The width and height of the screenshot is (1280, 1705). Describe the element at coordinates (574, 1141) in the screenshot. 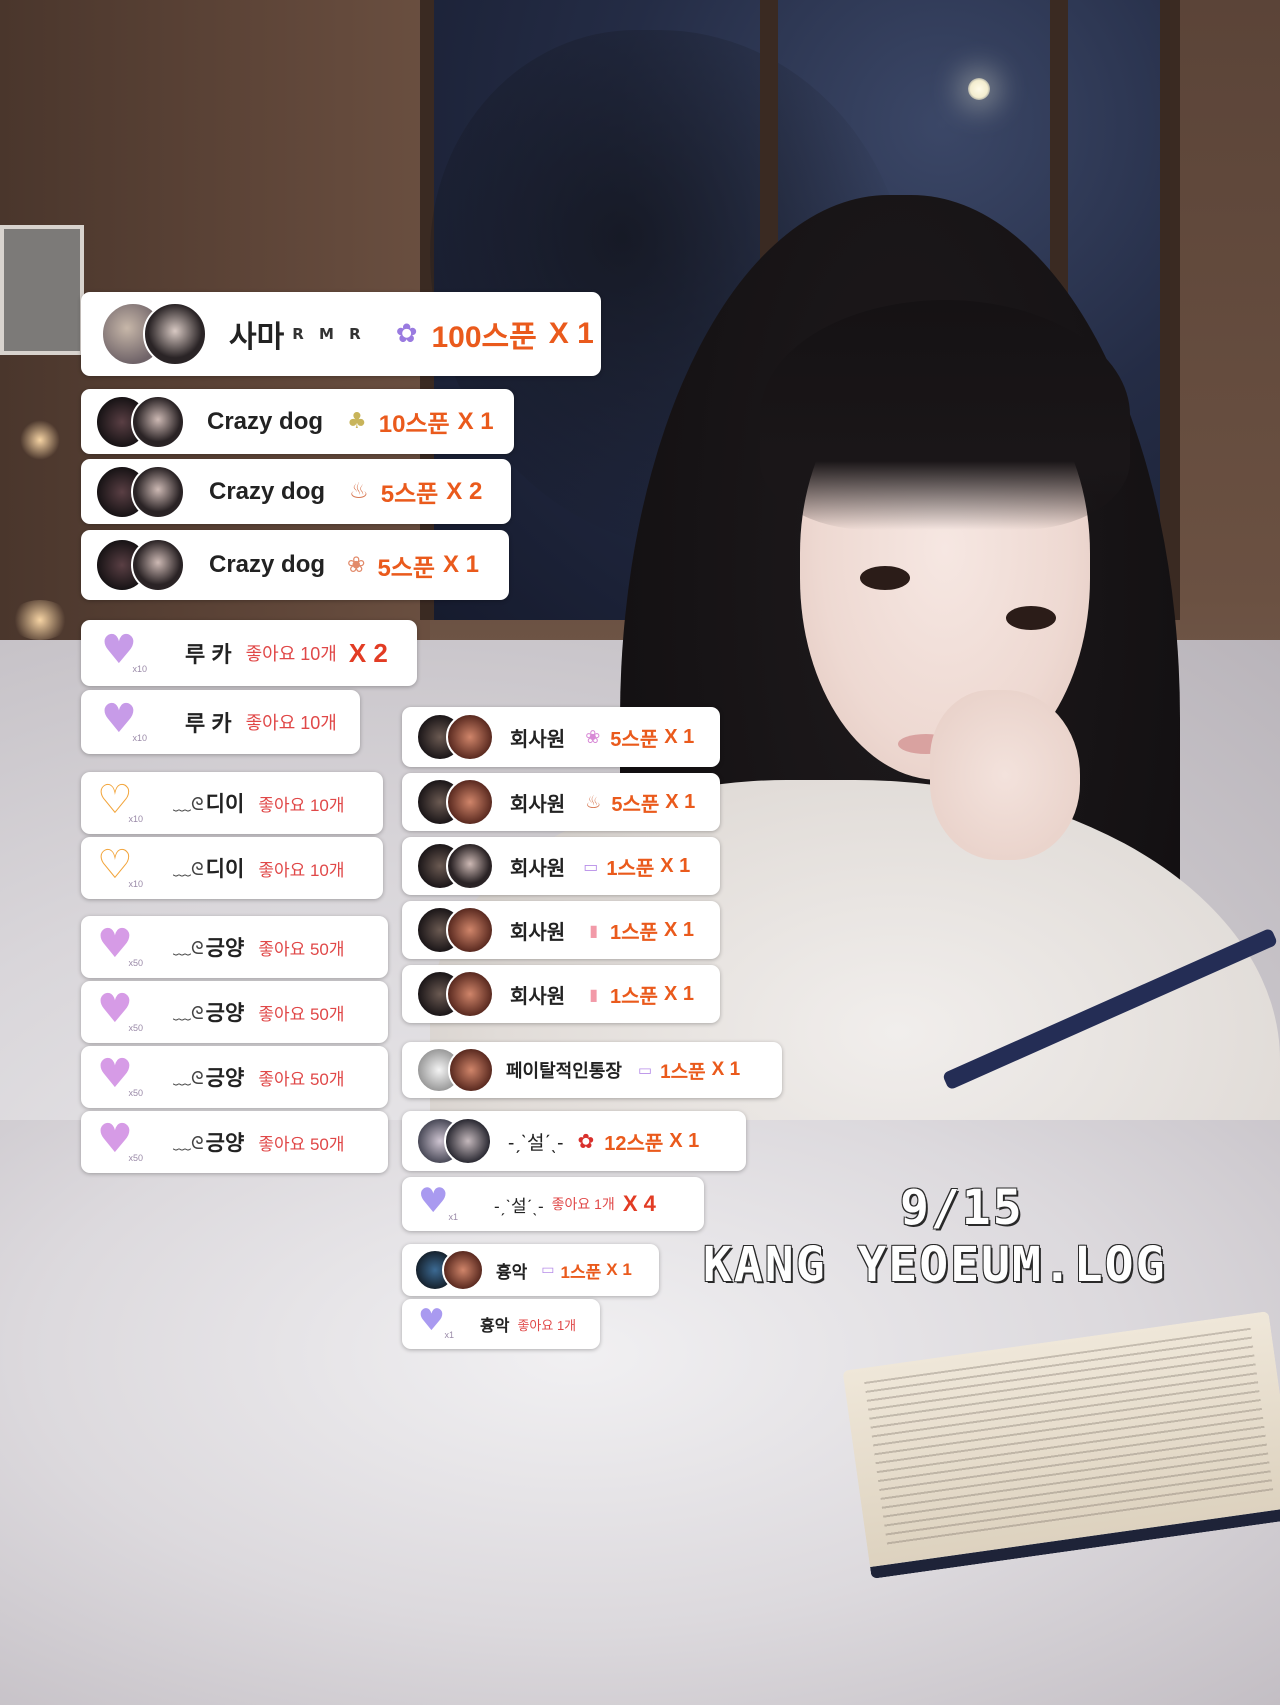

I see `donation-card: -ˏˋ설ˊˎ- ✿ 12스푼 X 1` at that location.